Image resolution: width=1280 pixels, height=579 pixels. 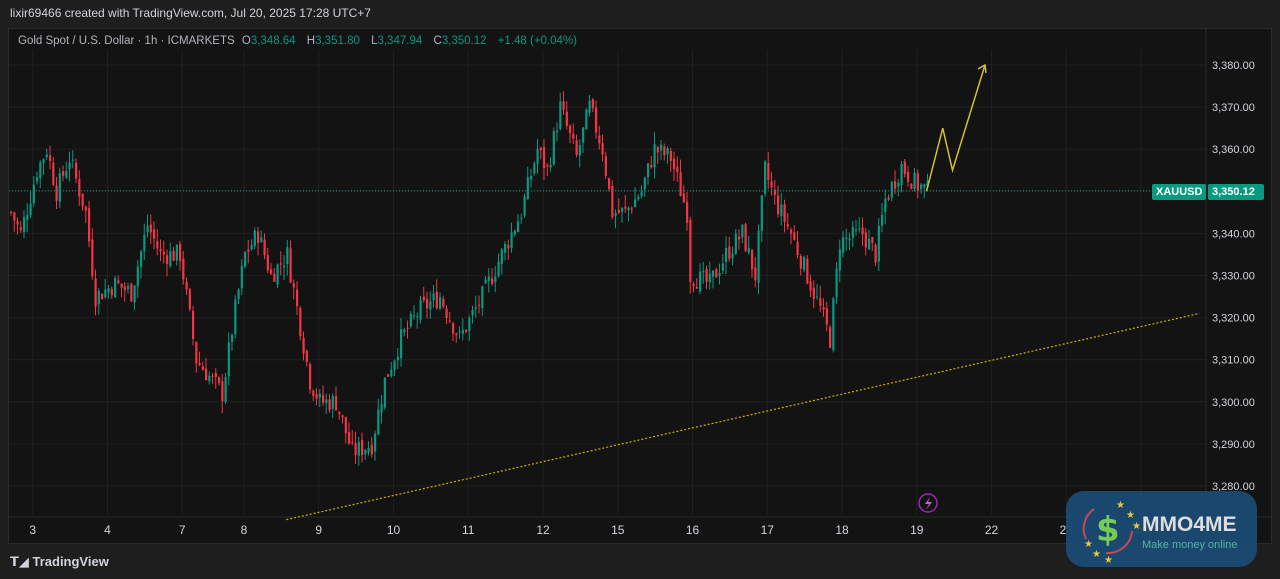 What do you see at coordinates (70, 561) in the screenshot?
I see `tradingview-brand: TradingView` at bounding box center [70, 561].